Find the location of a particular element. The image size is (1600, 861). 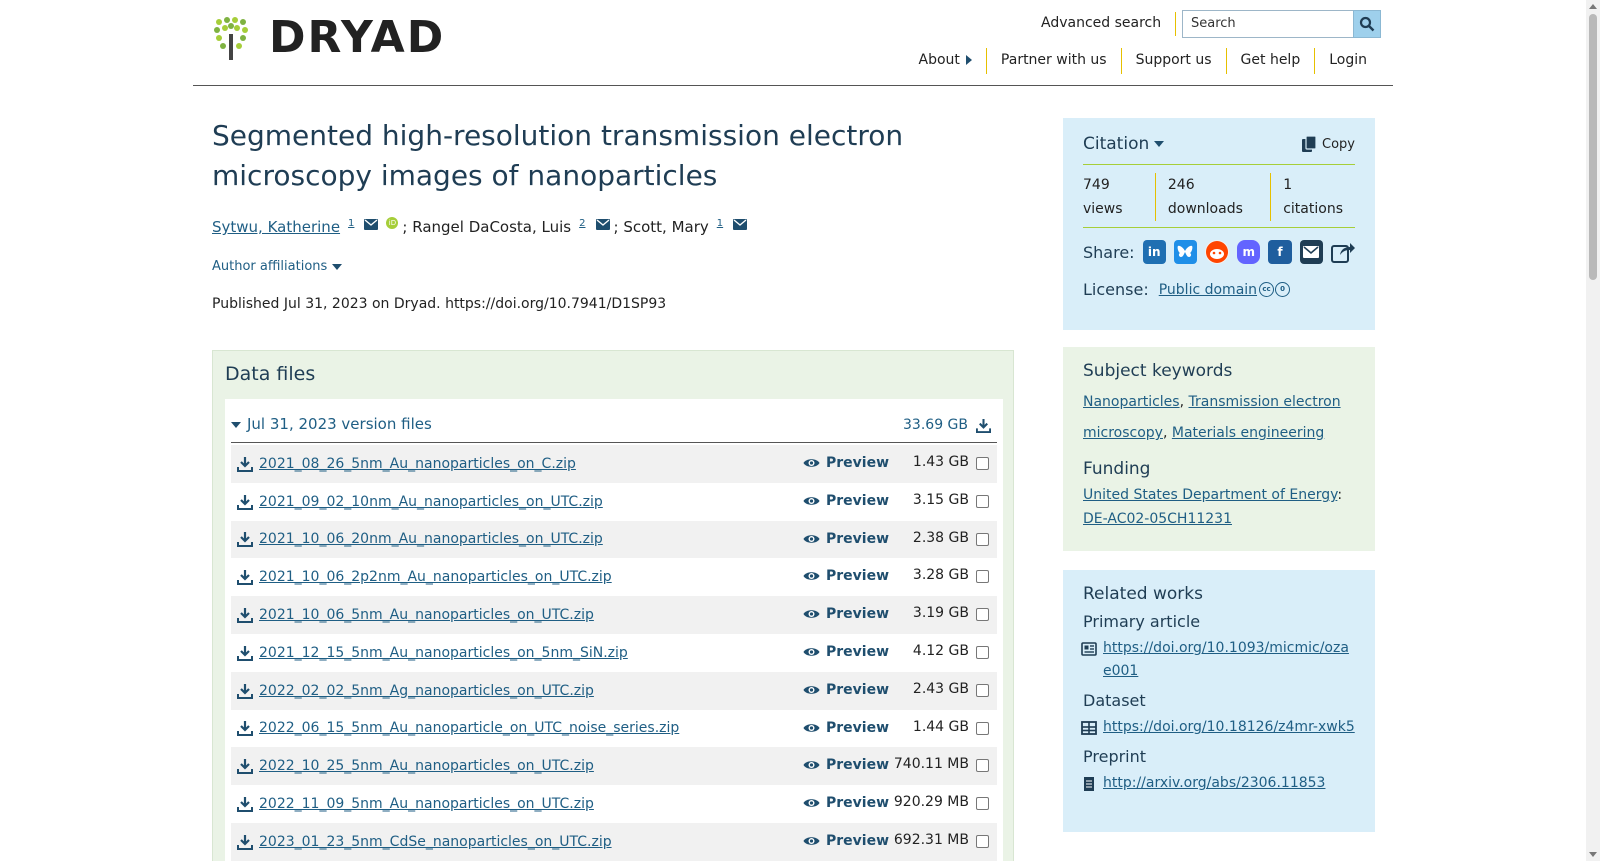

award-link: DE-AC02-05CH11231 is located at coordinates (1157, 519).